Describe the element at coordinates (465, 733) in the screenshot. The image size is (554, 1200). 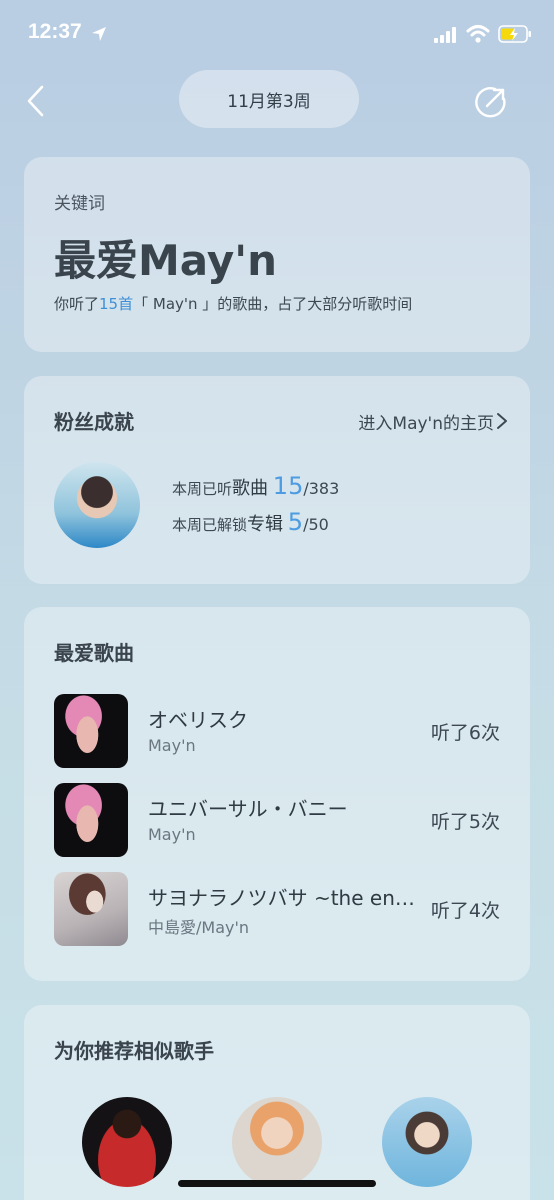
I see `play-count: 听了6次` at that location.